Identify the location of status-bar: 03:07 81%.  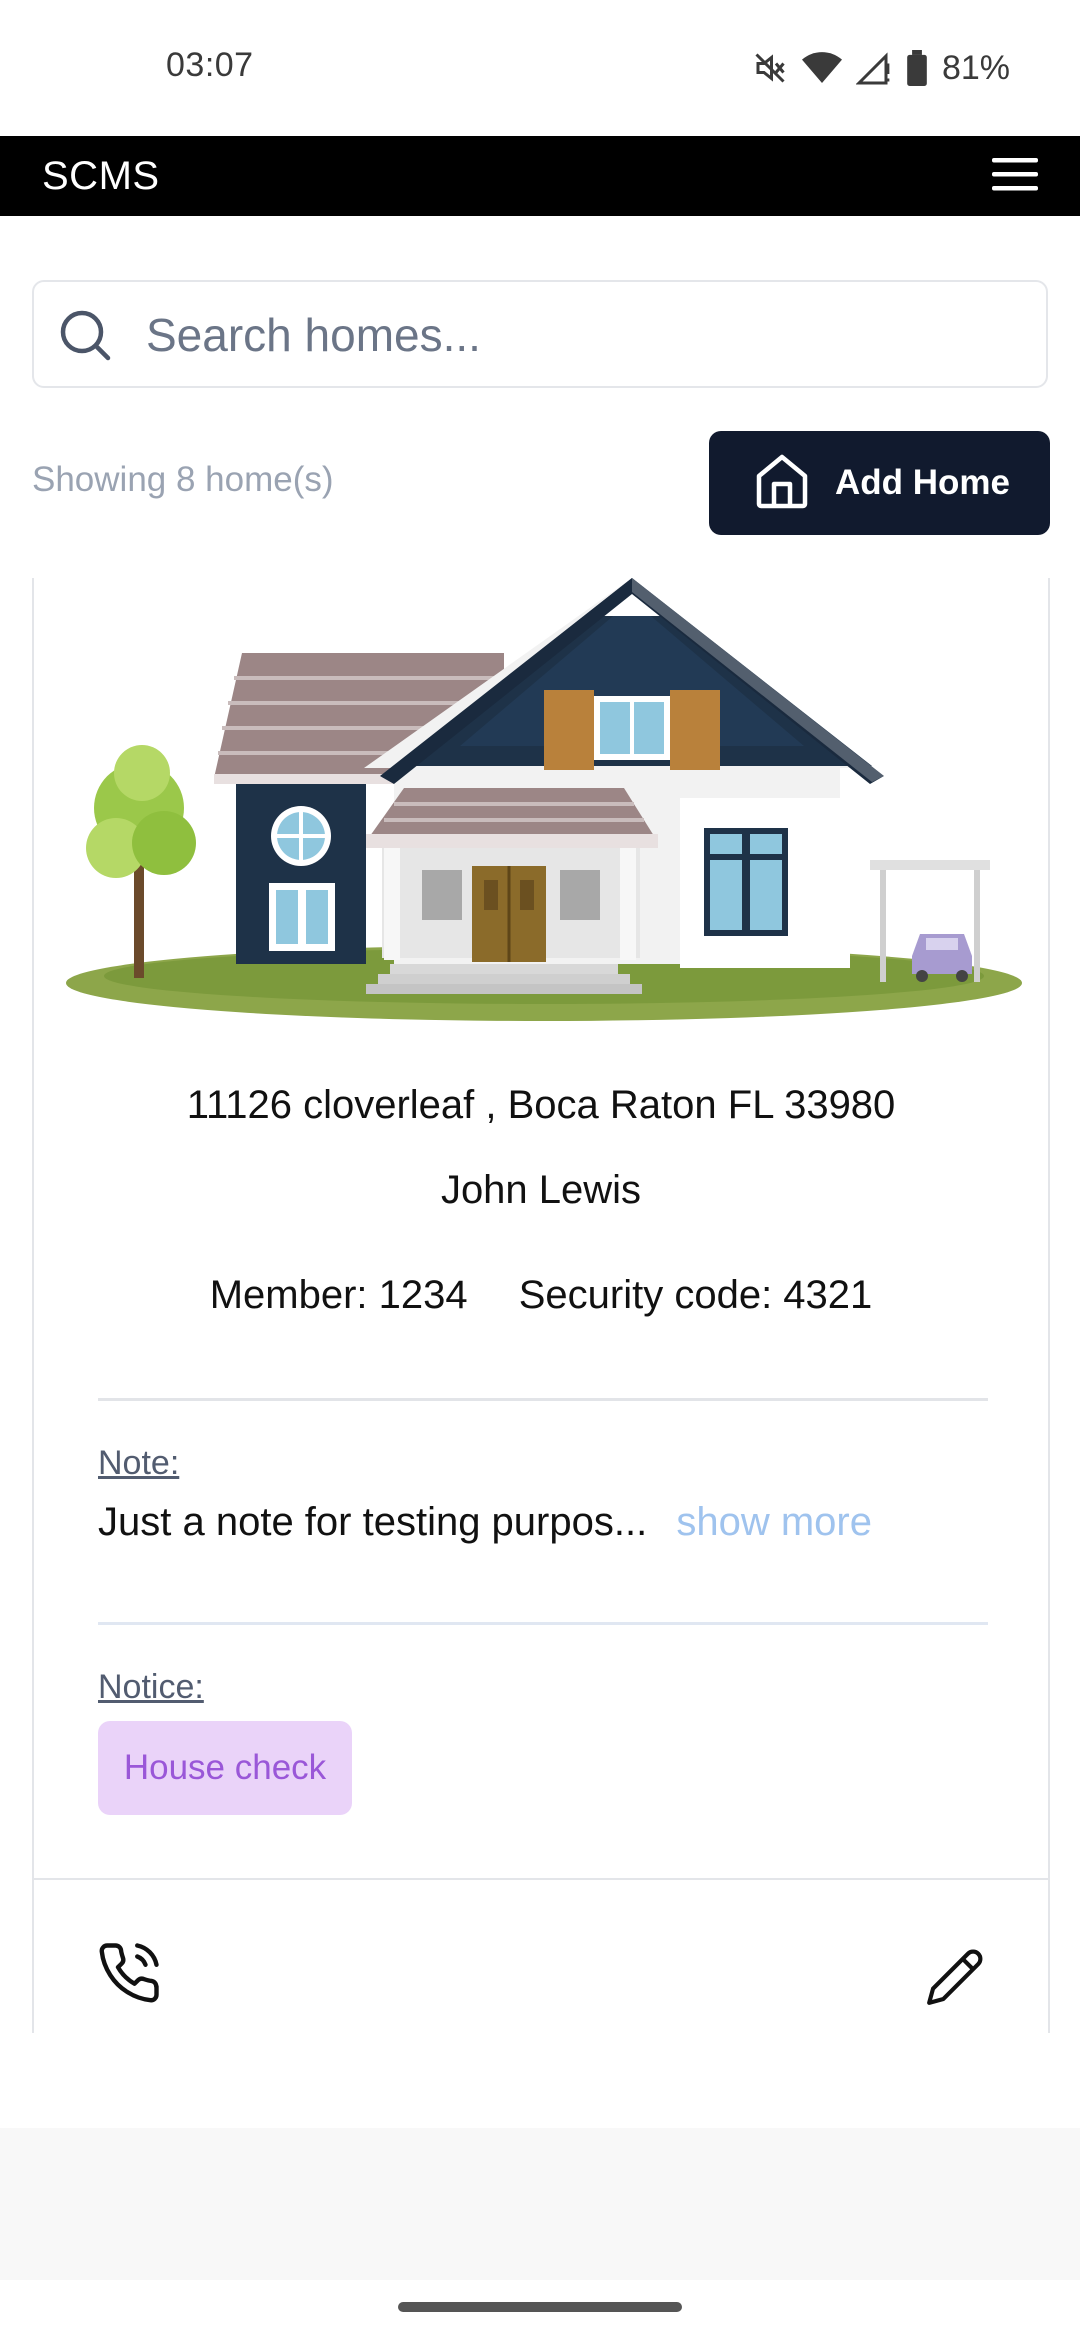
(540, 68).